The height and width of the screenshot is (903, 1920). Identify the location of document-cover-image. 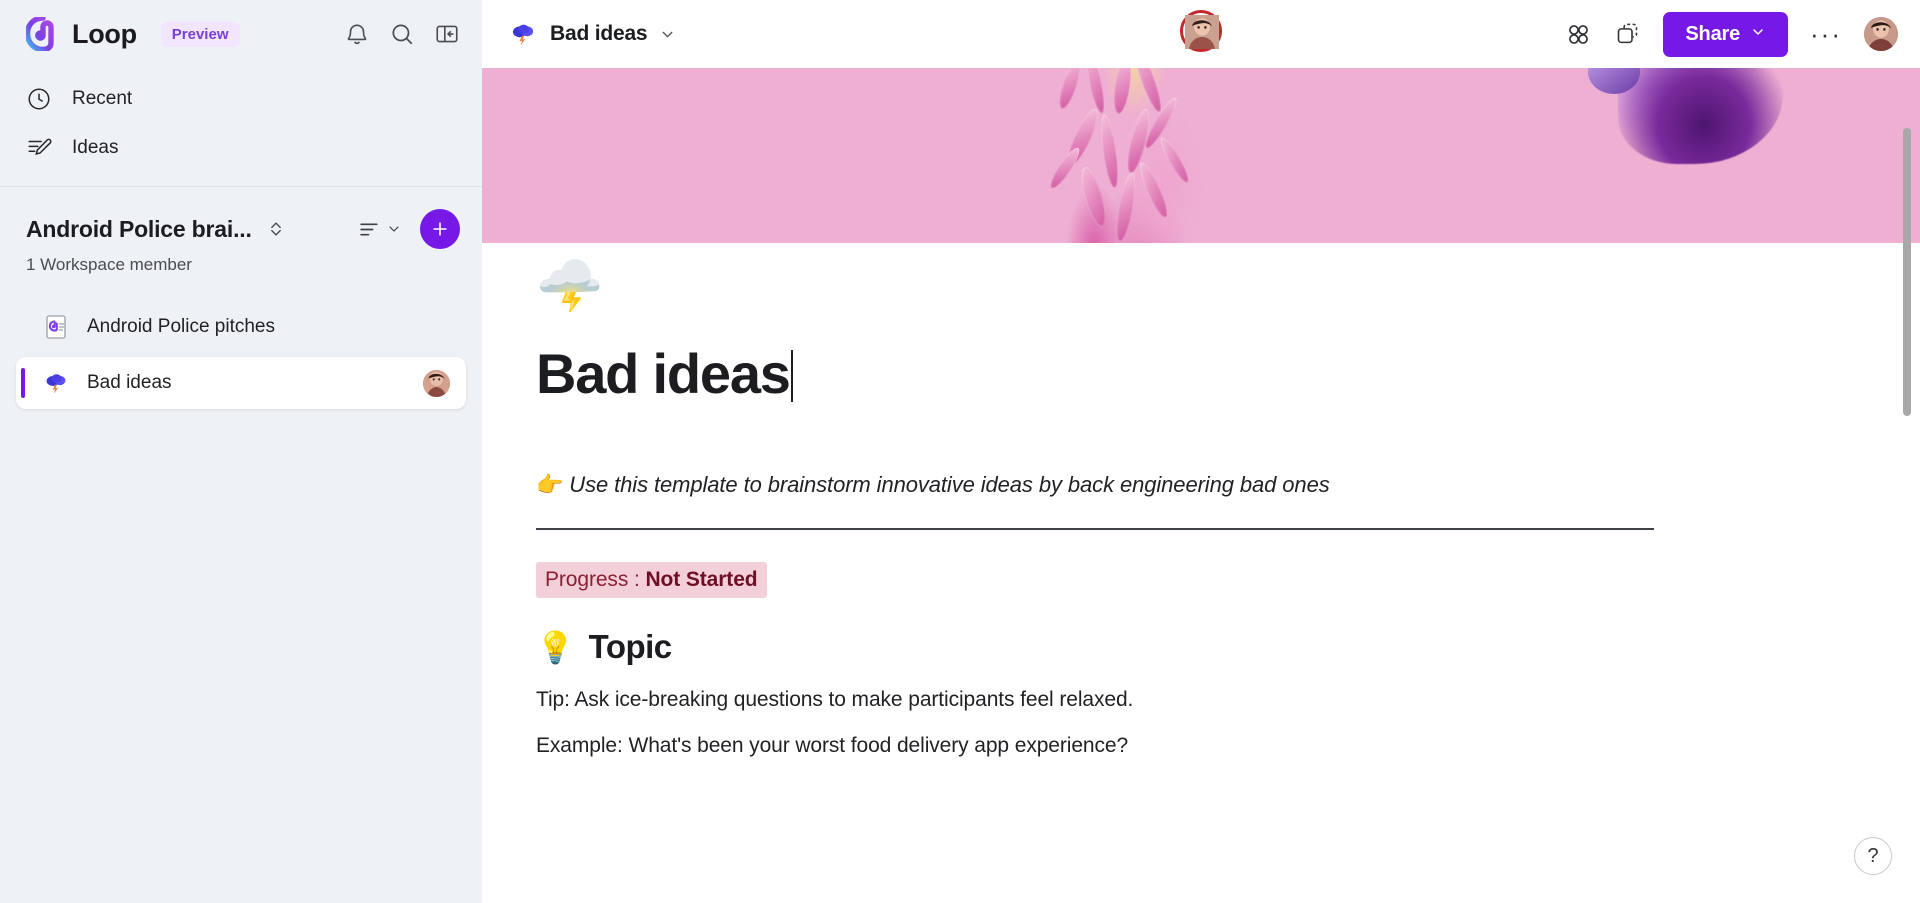
(1201, 155).